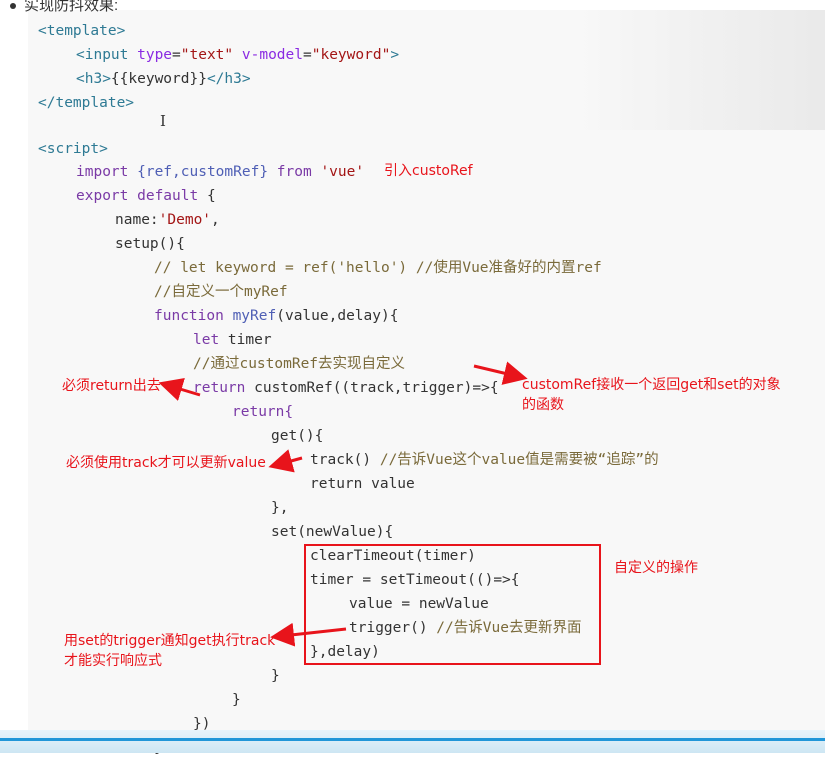 The image size is (825, 757). Describe the element at coordinates (179, 389) in the screenshot. I see `arrow-to-return` at that location.